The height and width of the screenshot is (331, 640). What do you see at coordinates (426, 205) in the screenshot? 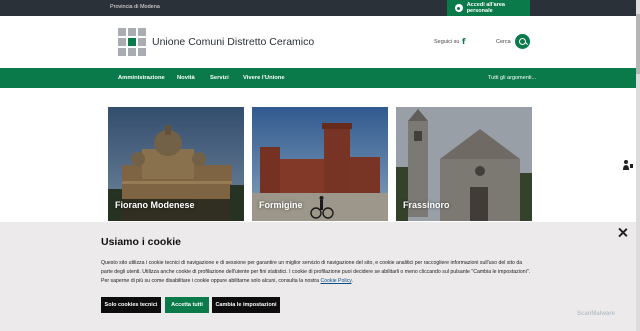
I see `card-title: Frassinoro` at bounding box center [426, 205].